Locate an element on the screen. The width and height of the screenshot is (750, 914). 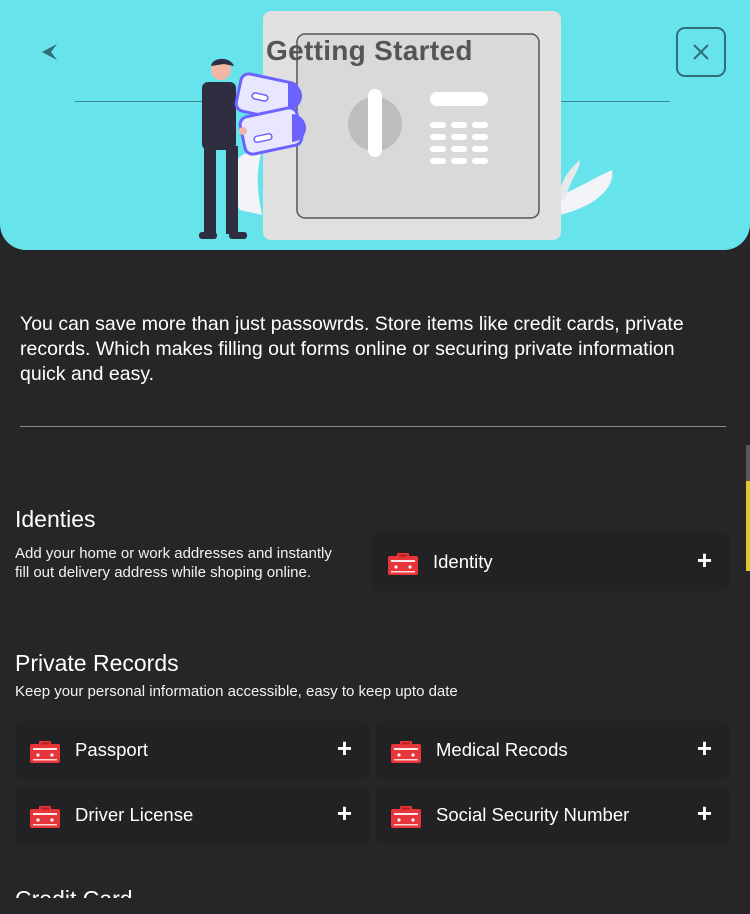
private-records-title: Private Records is located at coordinates (97, 663).